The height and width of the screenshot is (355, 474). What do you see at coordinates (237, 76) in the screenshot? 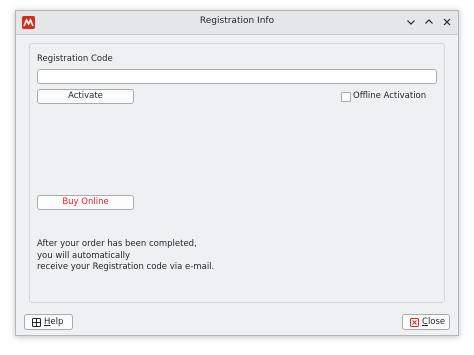
I see `registration-code-input` at bounding box center [237, 76].